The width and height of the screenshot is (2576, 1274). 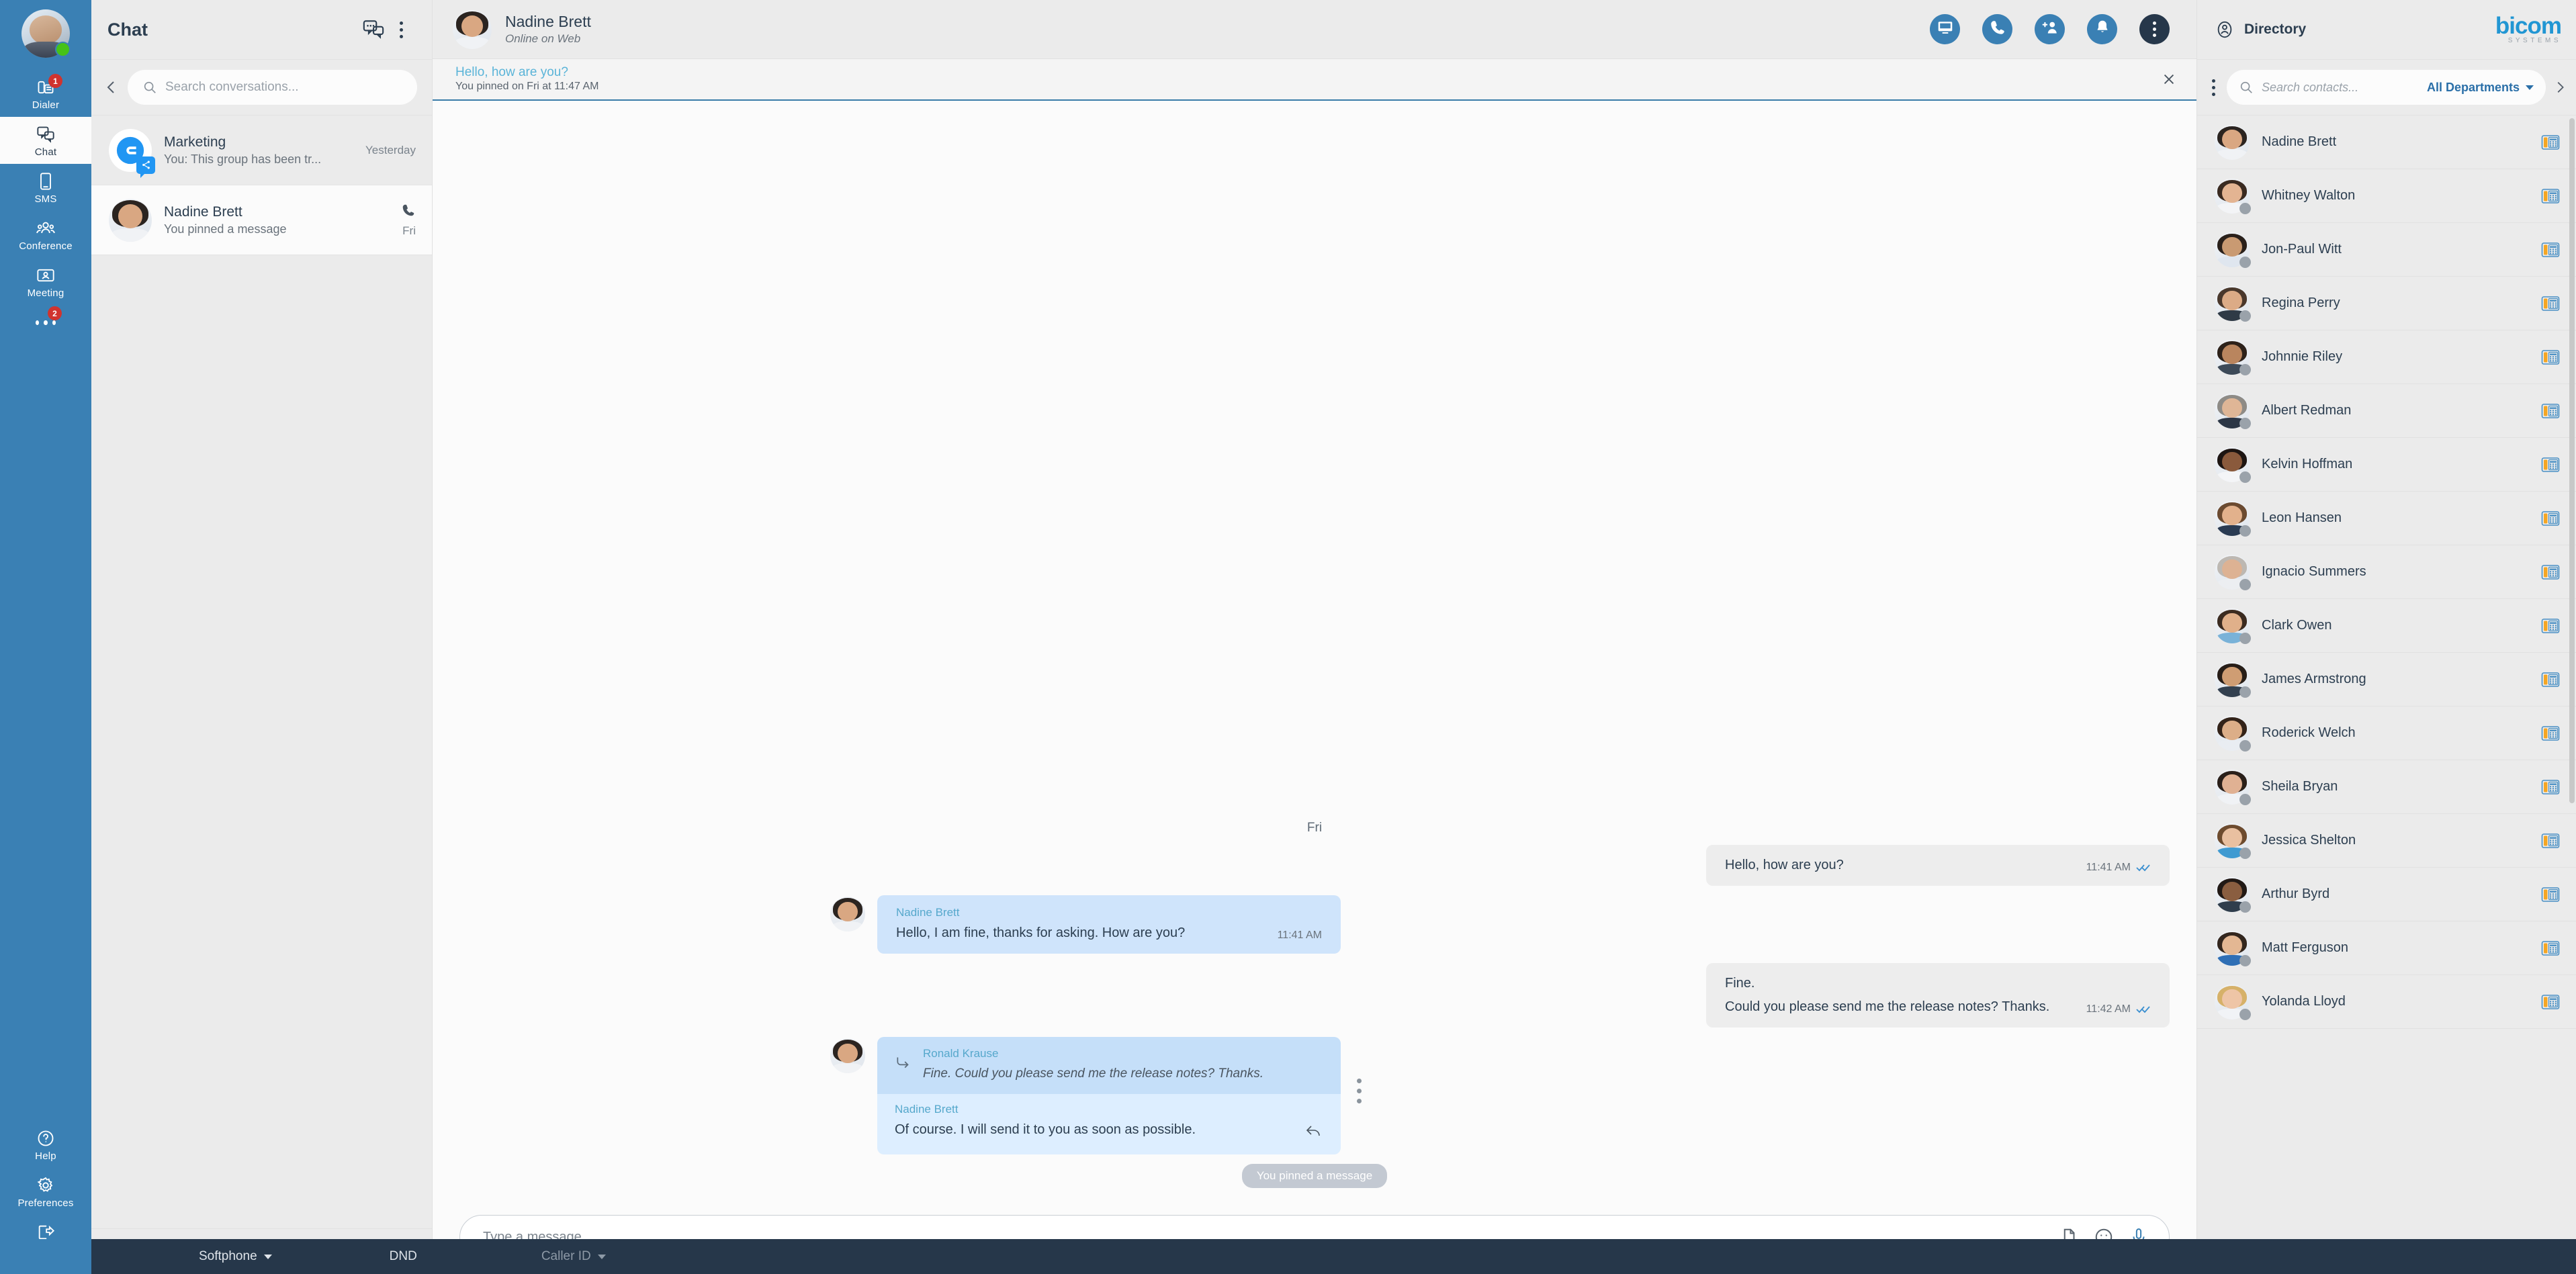 I want to click on directory-panel: Directory bicom SYSTEMS All Departments, so click(x=2386, y=637).